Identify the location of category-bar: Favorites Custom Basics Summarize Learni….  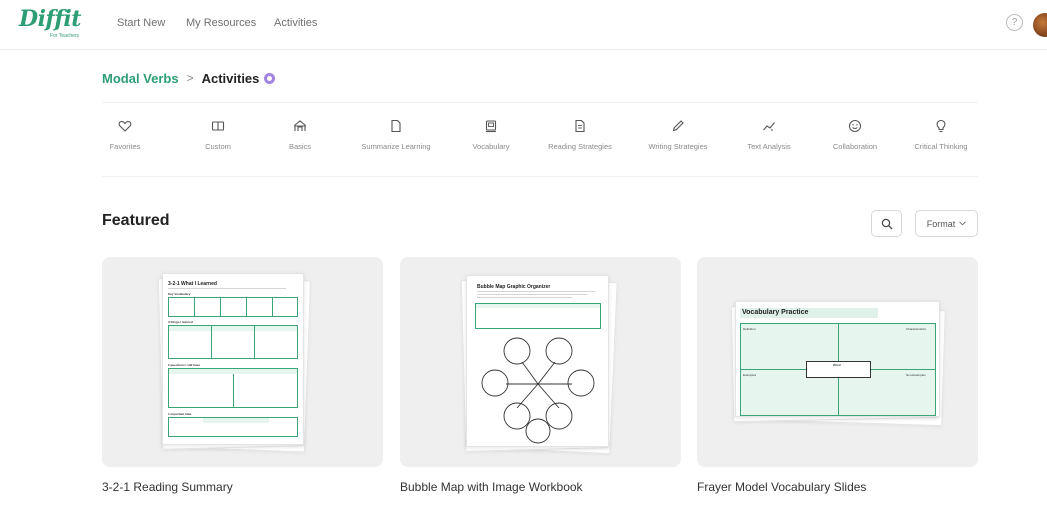
(540, 139).